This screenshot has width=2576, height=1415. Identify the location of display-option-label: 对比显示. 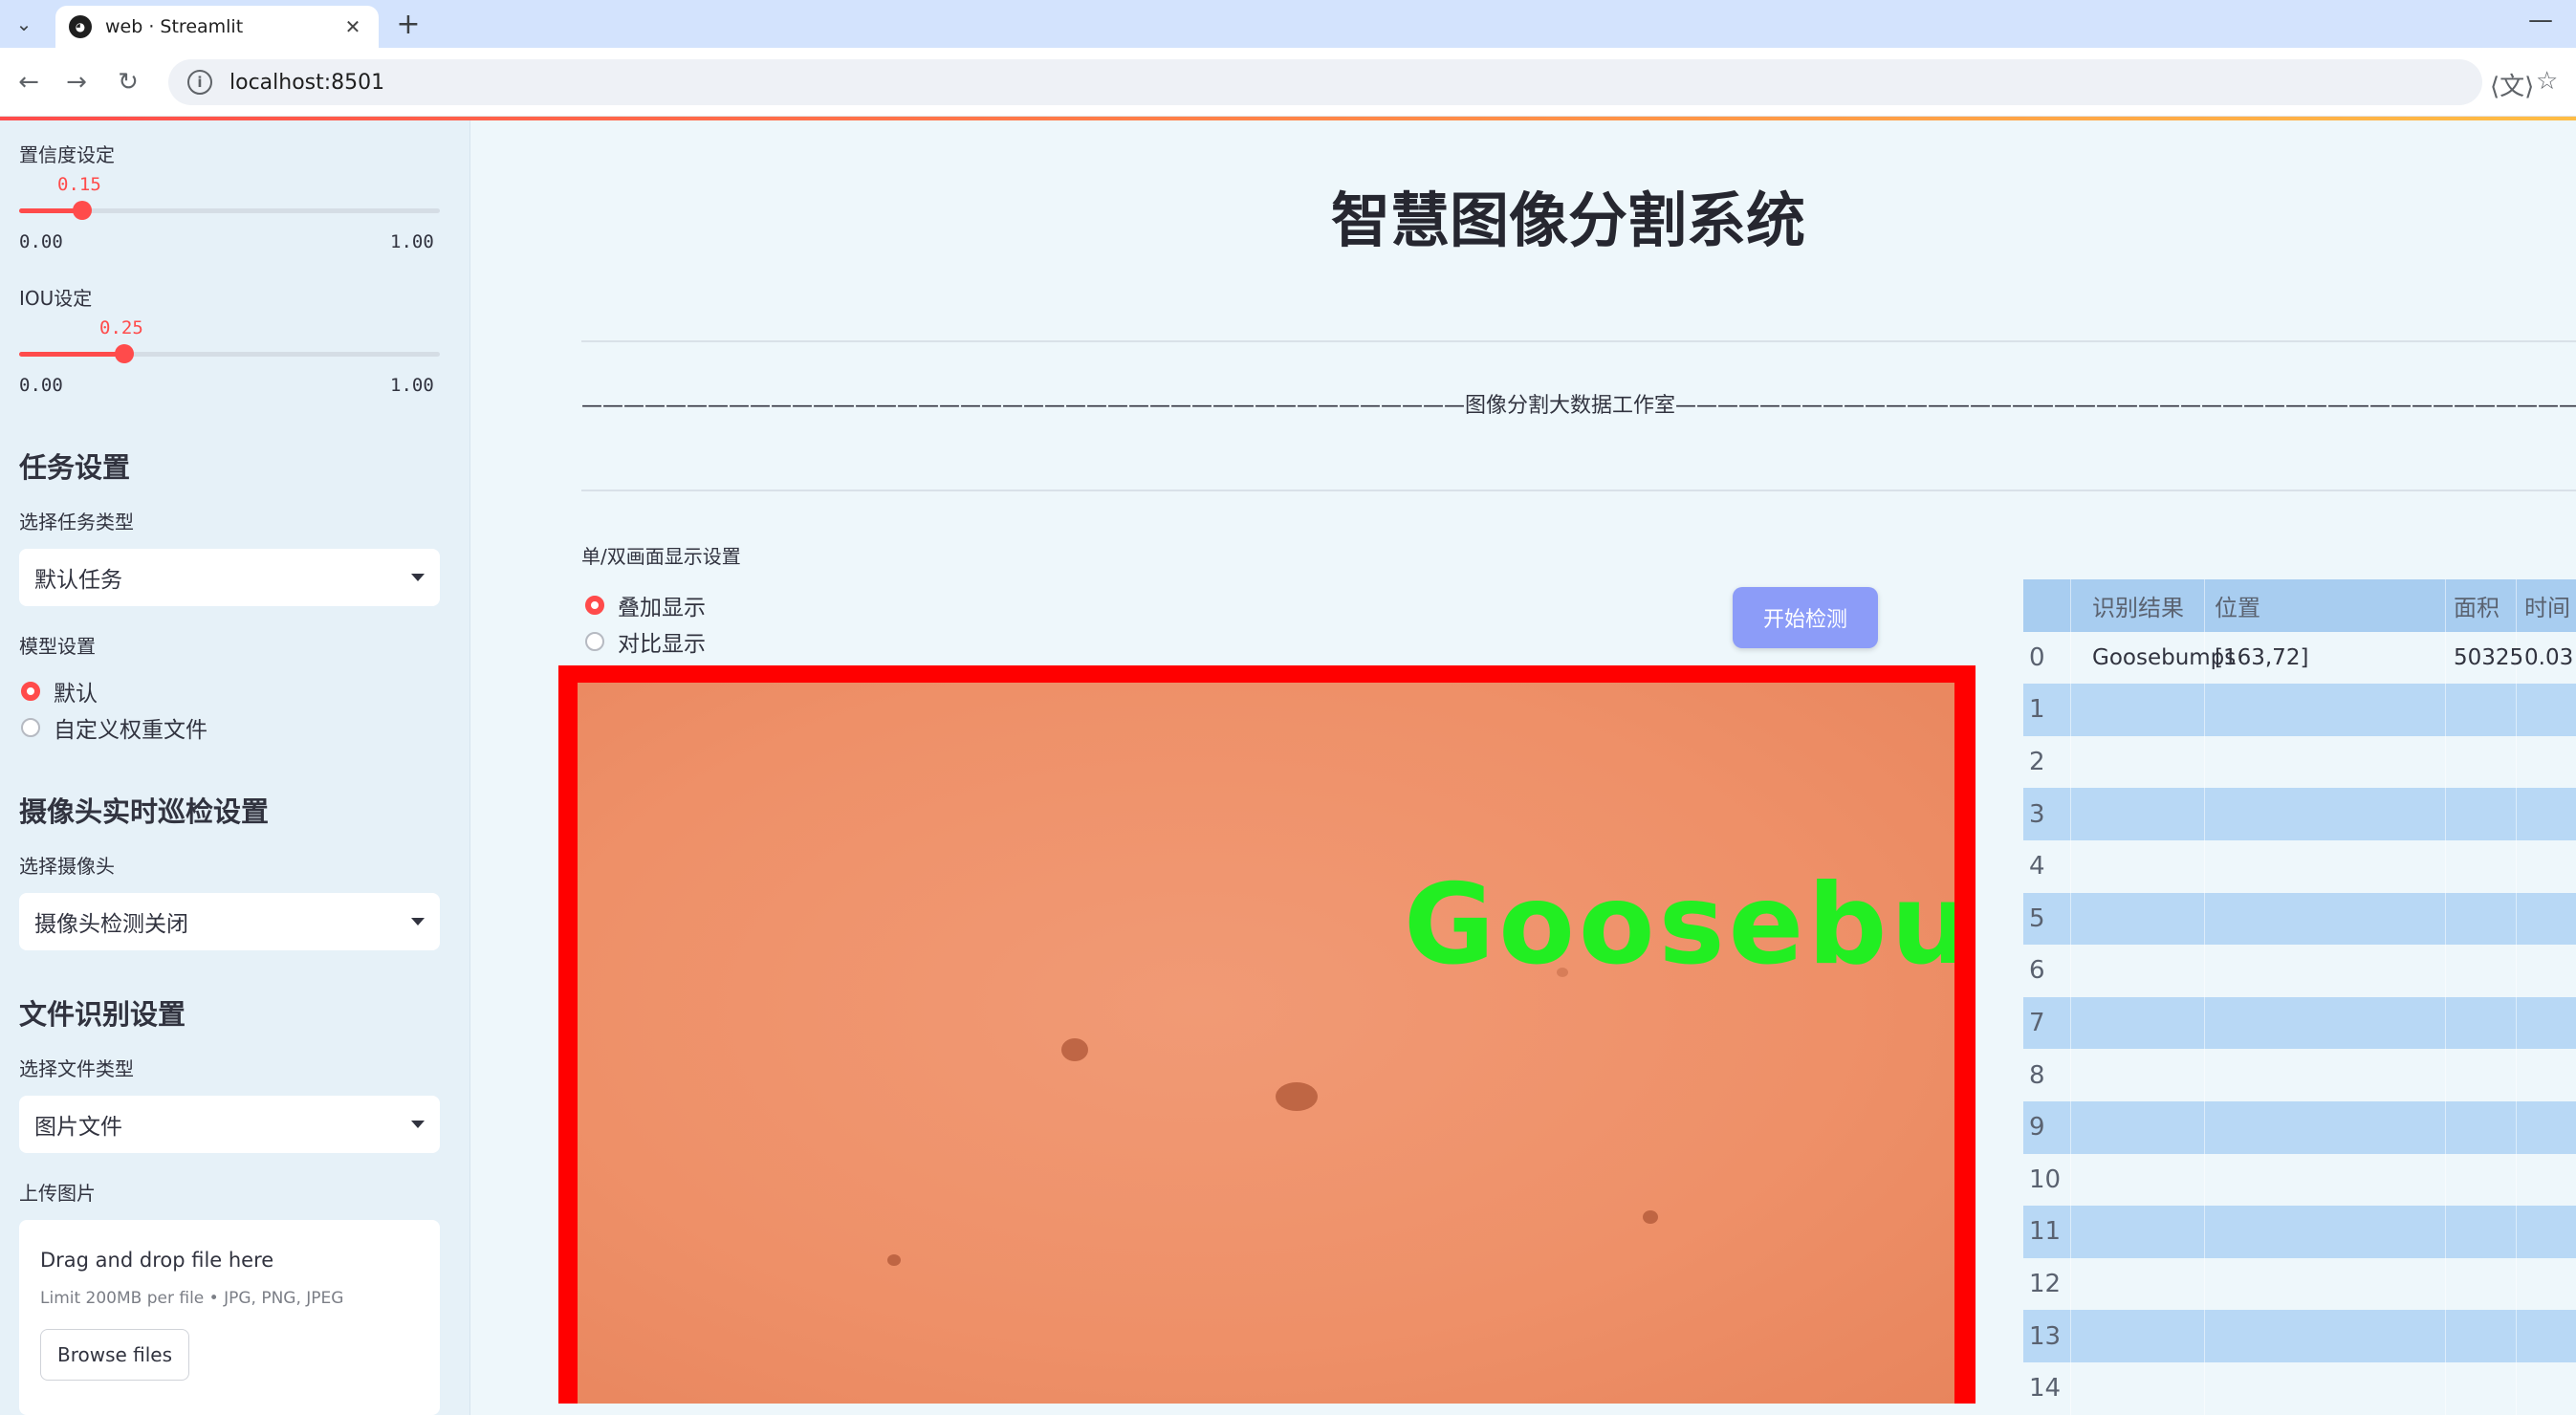
(662, 644).